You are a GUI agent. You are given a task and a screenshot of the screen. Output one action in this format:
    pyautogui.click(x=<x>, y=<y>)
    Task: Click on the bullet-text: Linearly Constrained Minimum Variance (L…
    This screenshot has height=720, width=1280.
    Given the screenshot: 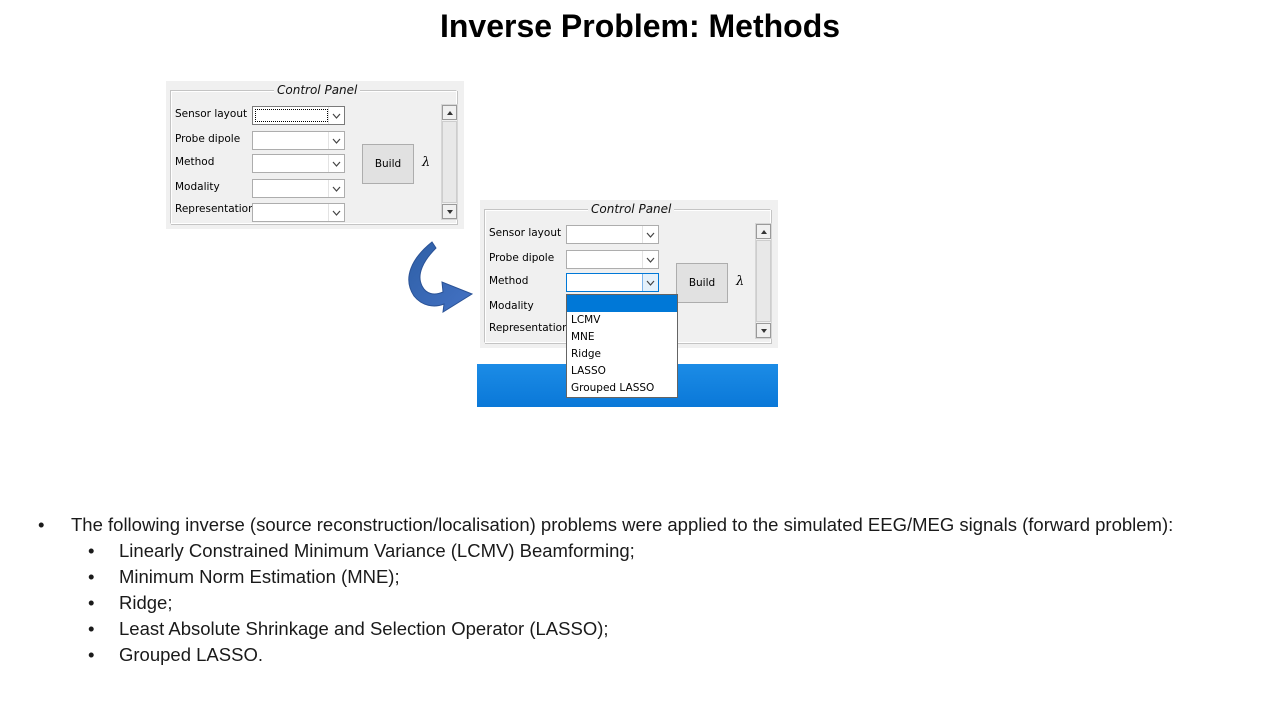 What is the action you would take?
    pyautogui.click(x=377, y=550)
    